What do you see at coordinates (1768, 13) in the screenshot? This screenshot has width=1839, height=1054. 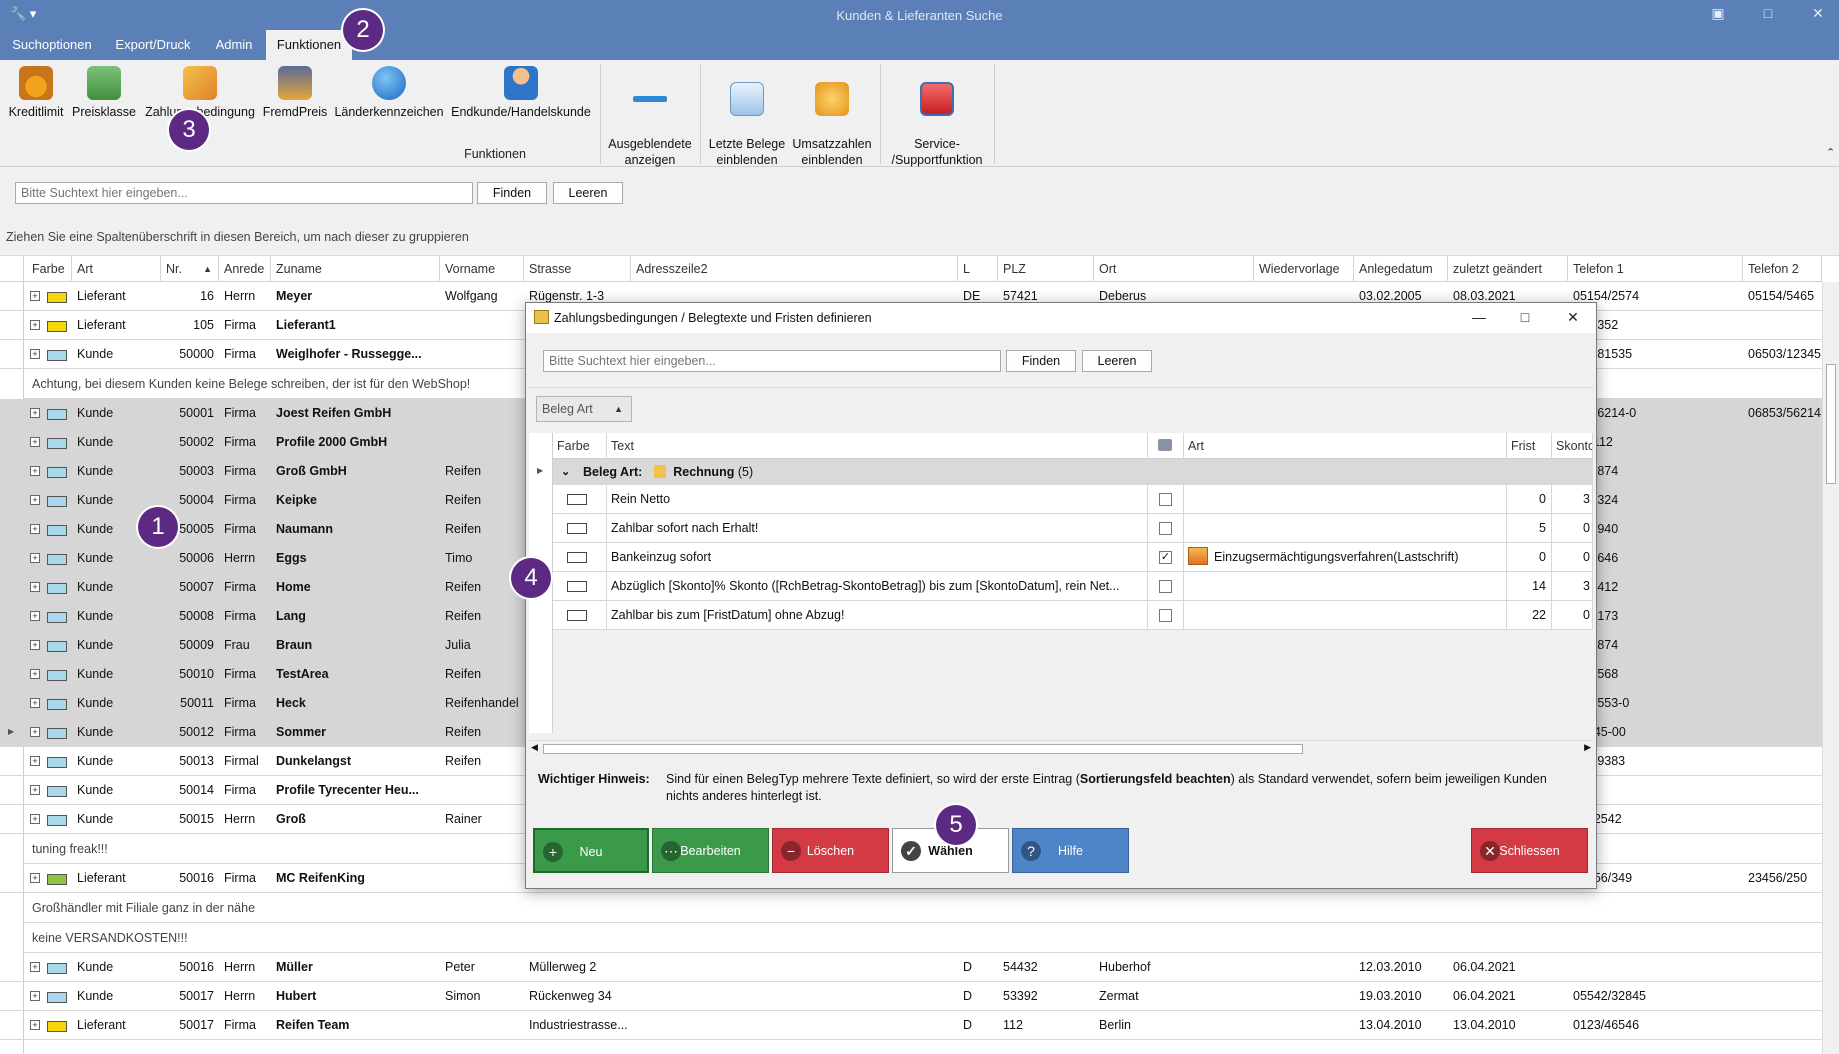 I see `maximize-icon: □` at bounding box center [1768, 13].